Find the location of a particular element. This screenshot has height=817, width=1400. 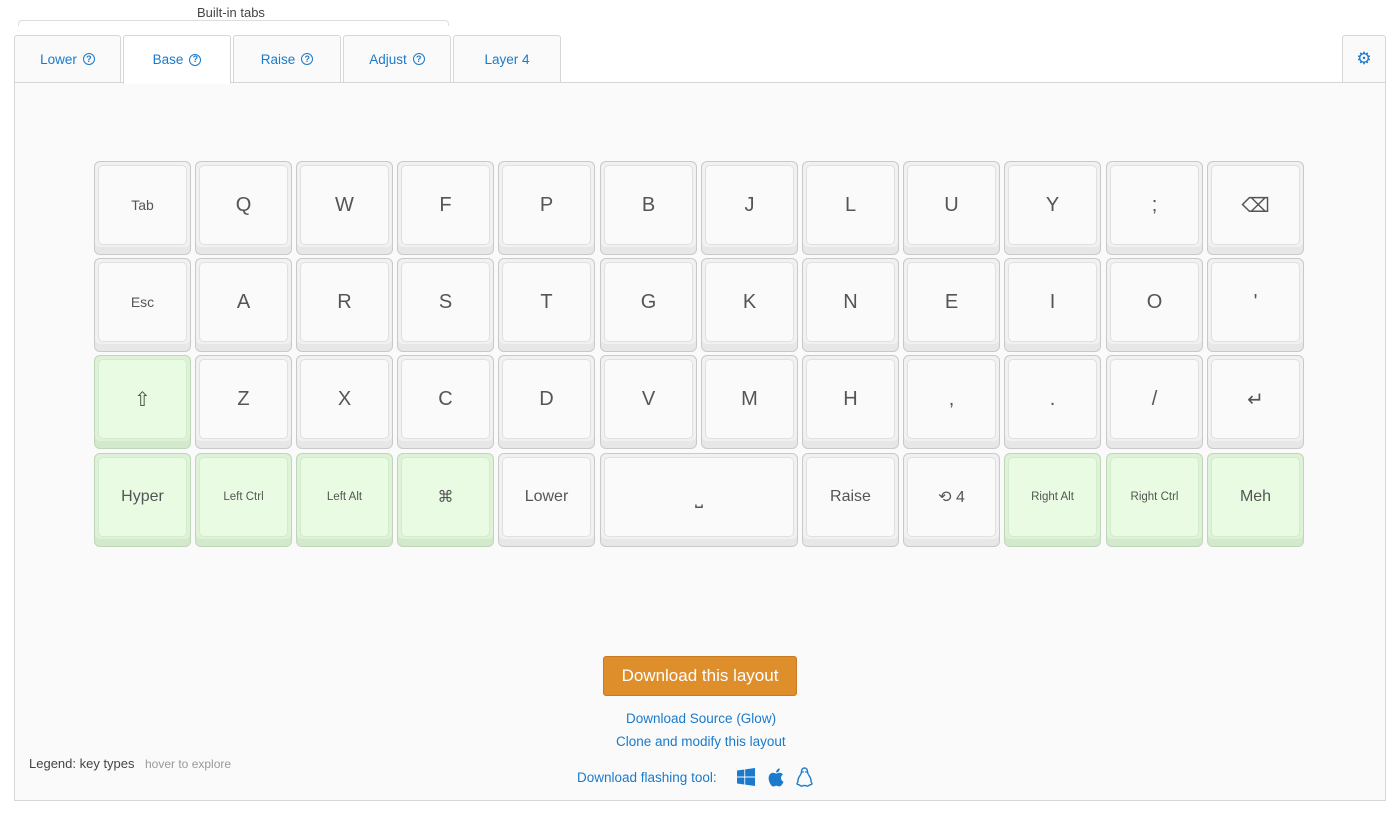

key-punct: , is located at coordinates (951, 402).